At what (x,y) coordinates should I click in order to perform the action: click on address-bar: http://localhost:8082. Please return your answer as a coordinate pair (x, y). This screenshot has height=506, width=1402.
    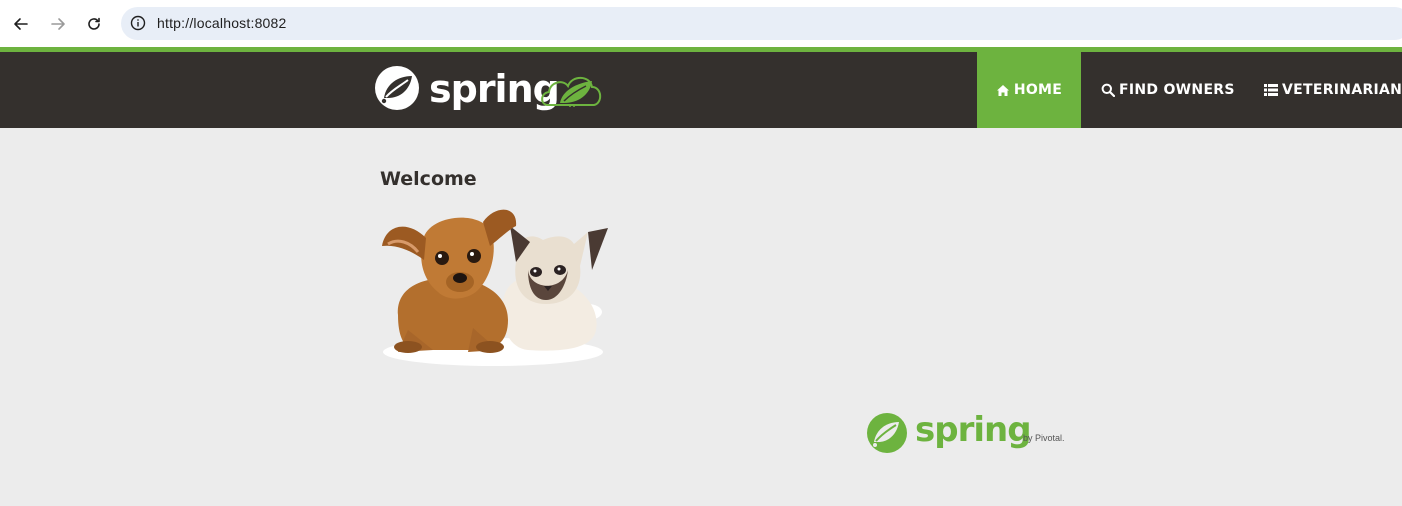
    Looking at the image, I should click on (761, 23).